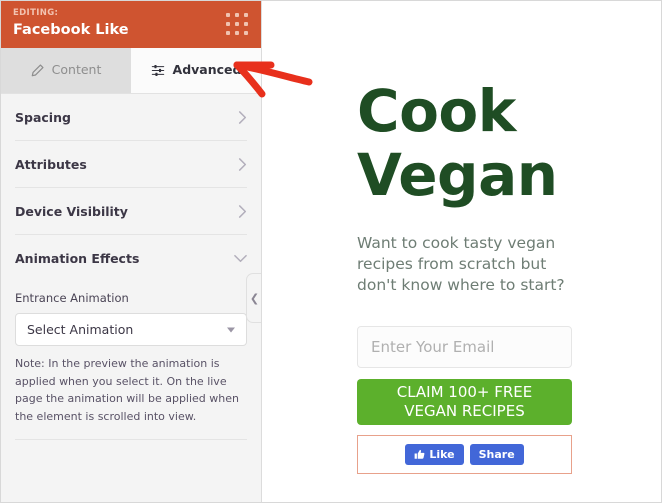 The height and width of the screenshot is (503, 662). What do you see at coordinates (80, 329) in the screenshot?
I see `entrance-animation-value: Select Animation` at bounding box center [80, 329].